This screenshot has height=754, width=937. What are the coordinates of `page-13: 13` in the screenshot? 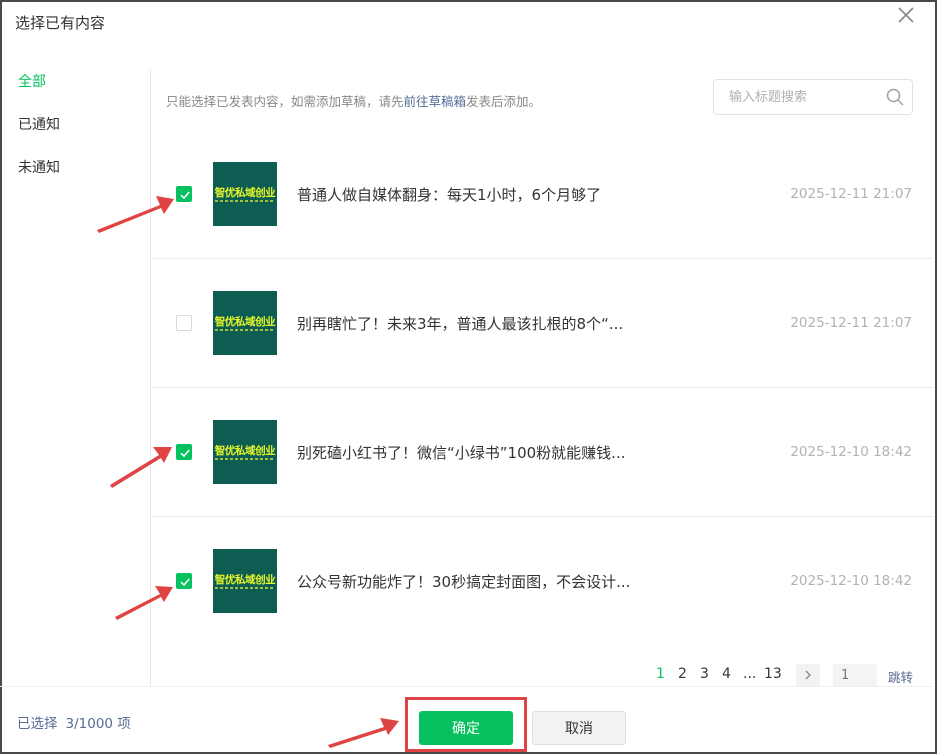 It's located at (773, 674).